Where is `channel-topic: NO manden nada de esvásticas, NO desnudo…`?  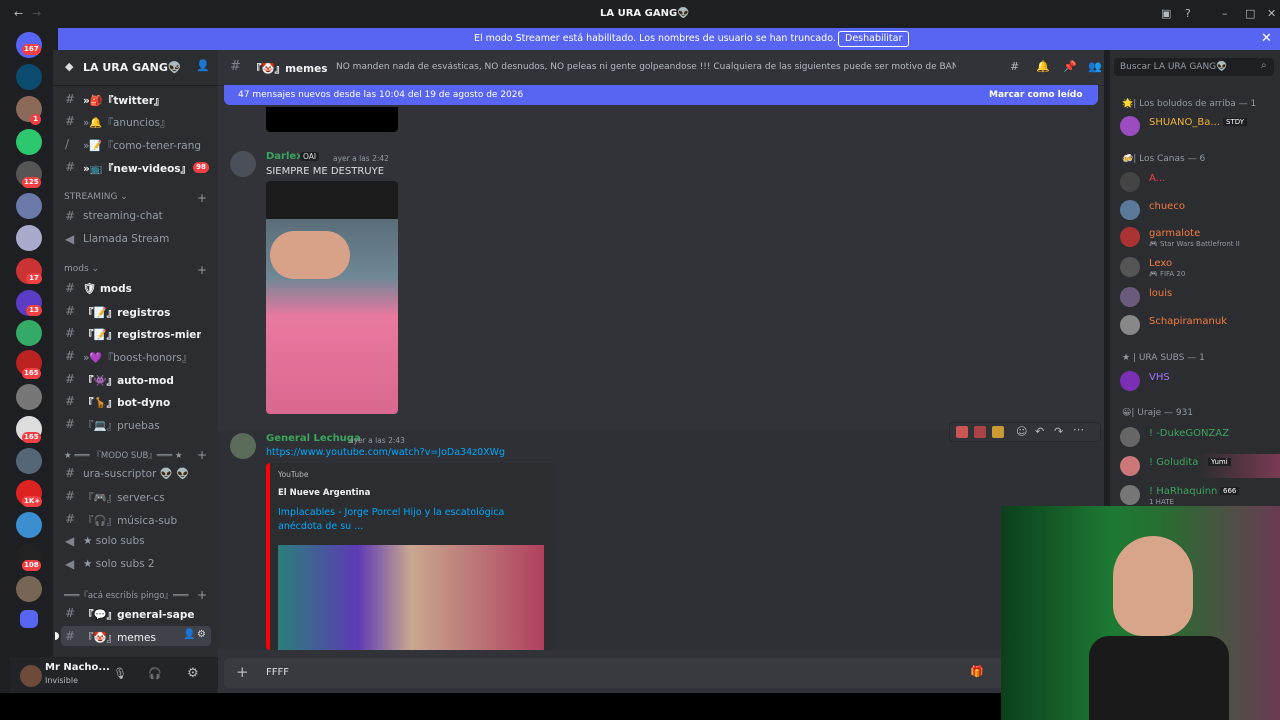 channel-topic: NO manden nada de esvásticas, NO desnudo… is located at coordinates (646, 67).